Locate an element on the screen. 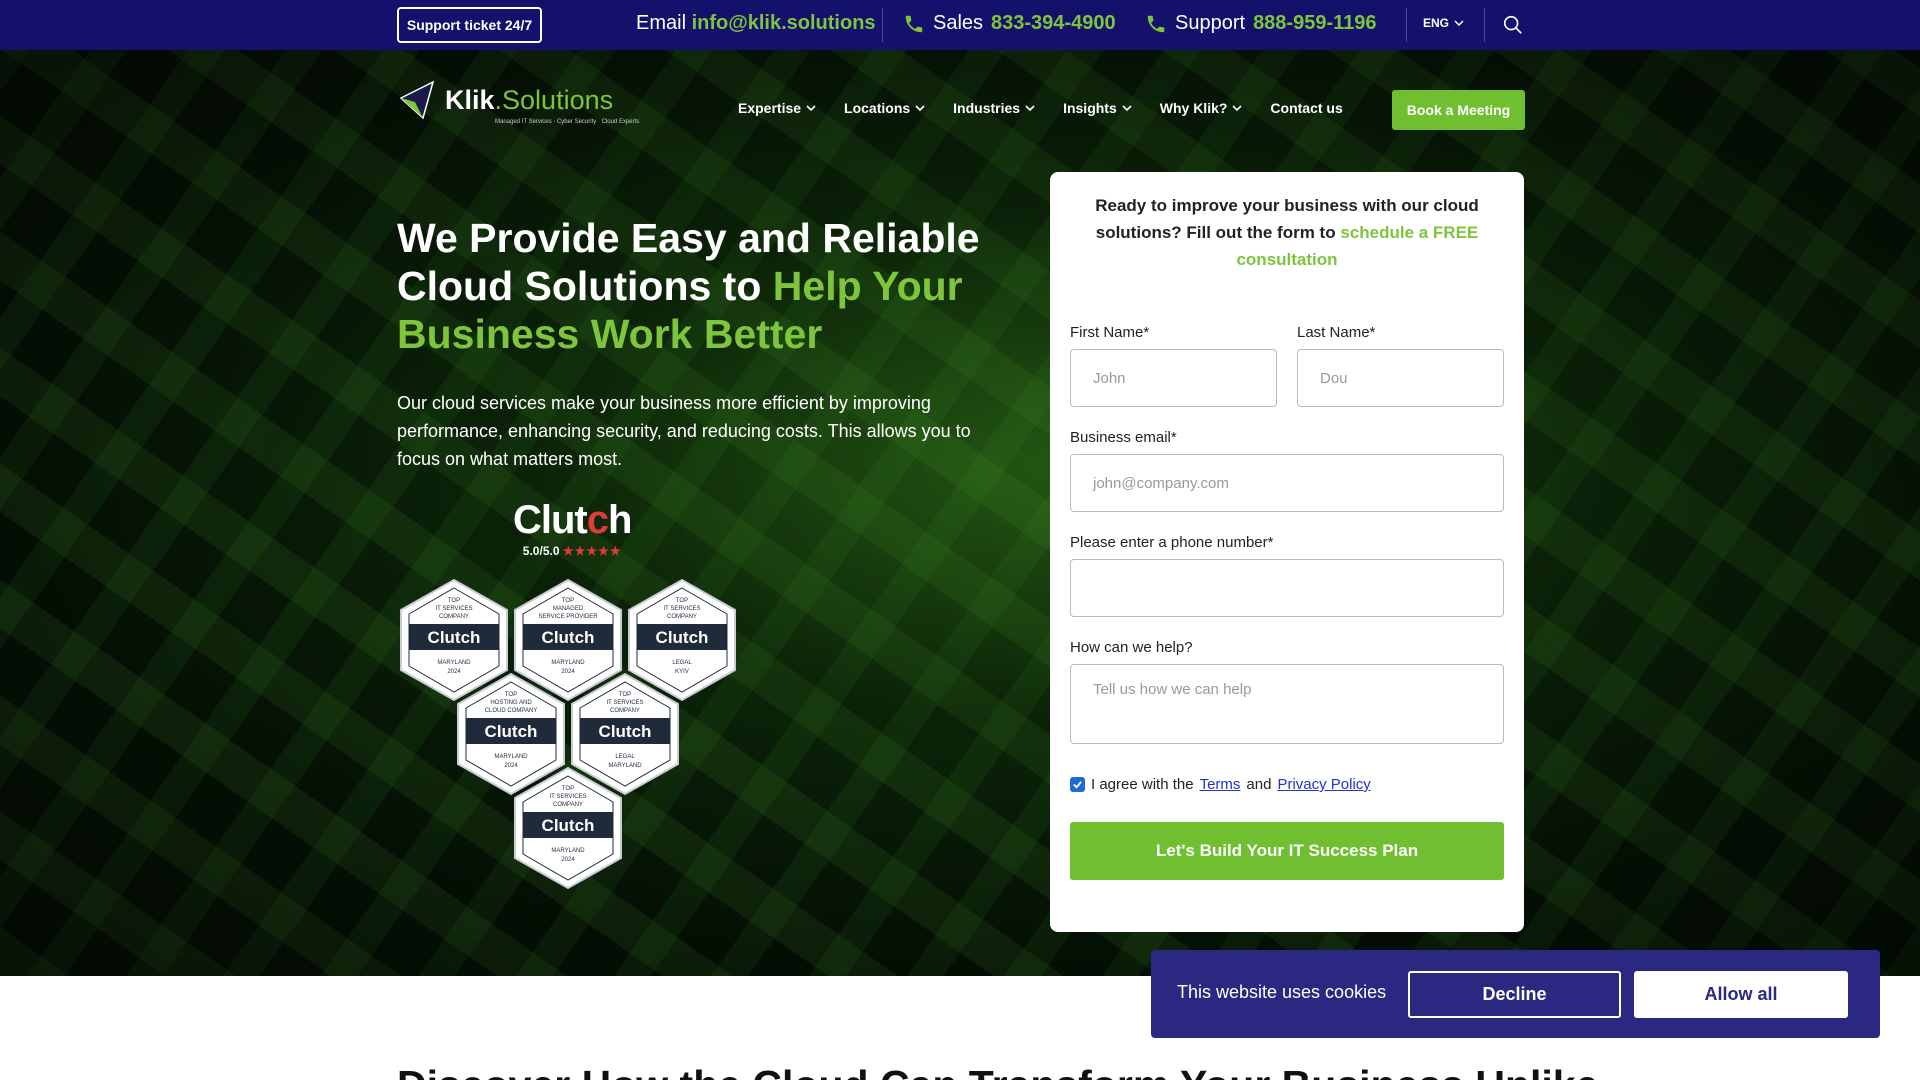 Image resolution: width=1920 pixels, height=1080 pixels. star-rating-icon: ★★★★★ is located at coordinates (592, 551).